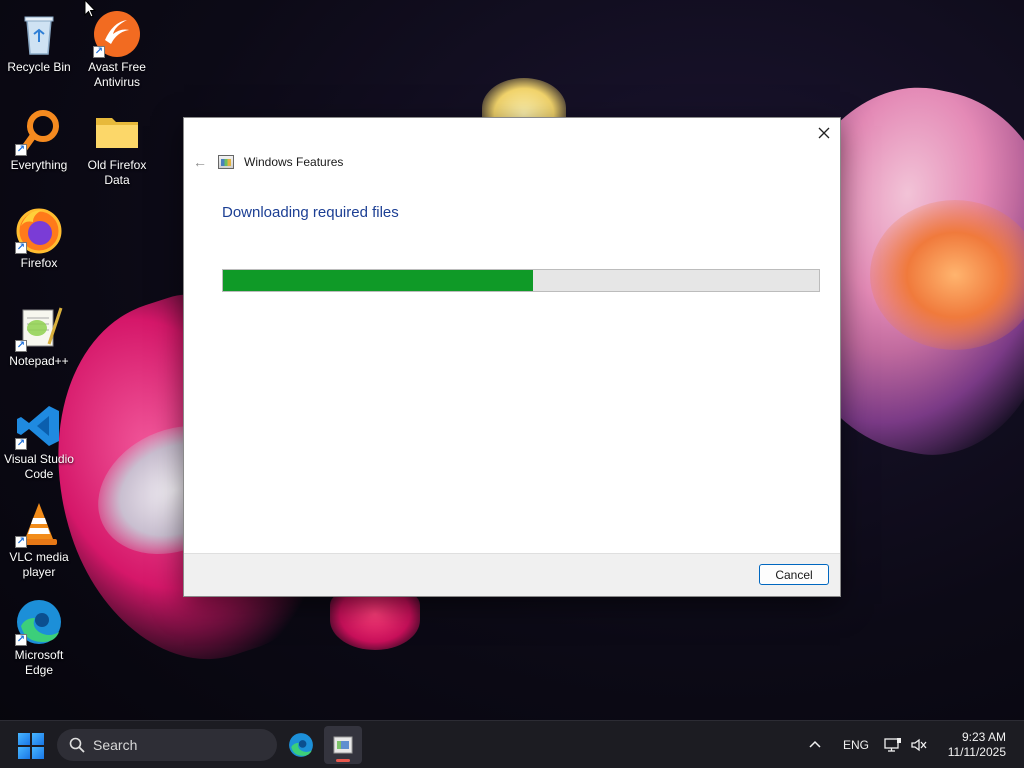 Image resolution: width=1024 pixels, height=768 pixels. I want to click on close-icon, so click(824, 133).